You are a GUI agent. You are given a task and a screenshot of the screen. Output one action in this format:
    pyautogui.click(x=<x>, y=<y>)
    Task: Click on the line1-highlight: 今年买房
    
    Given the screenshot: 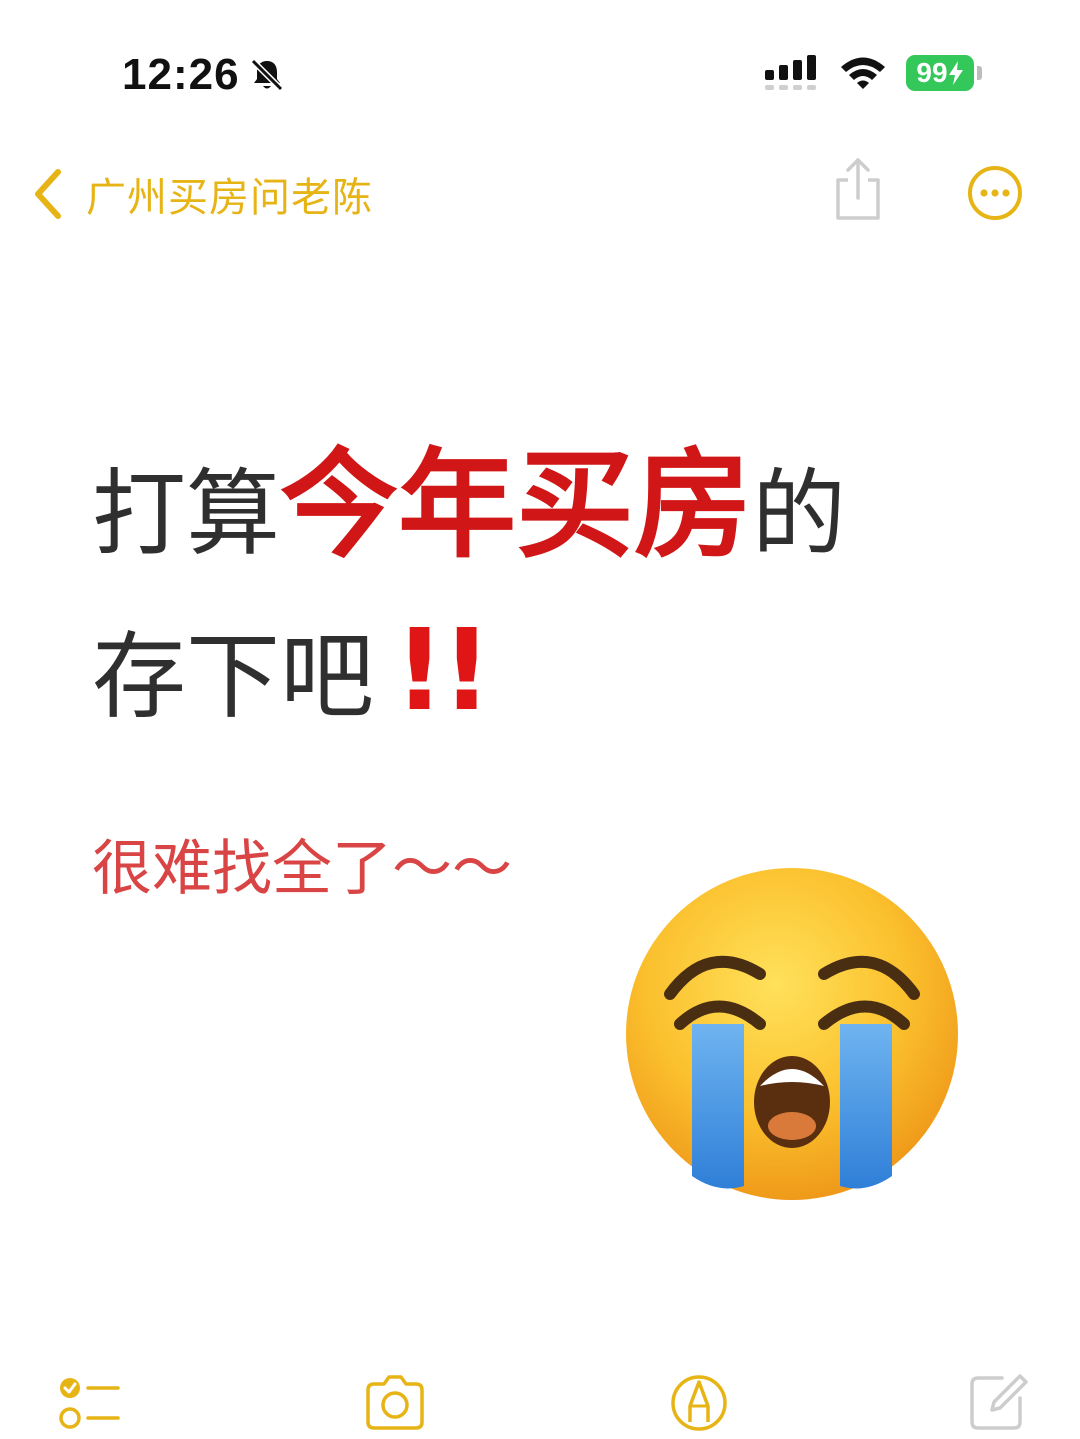 What is the action you would take?
    pyautogui.click(x=516, y=505)
    